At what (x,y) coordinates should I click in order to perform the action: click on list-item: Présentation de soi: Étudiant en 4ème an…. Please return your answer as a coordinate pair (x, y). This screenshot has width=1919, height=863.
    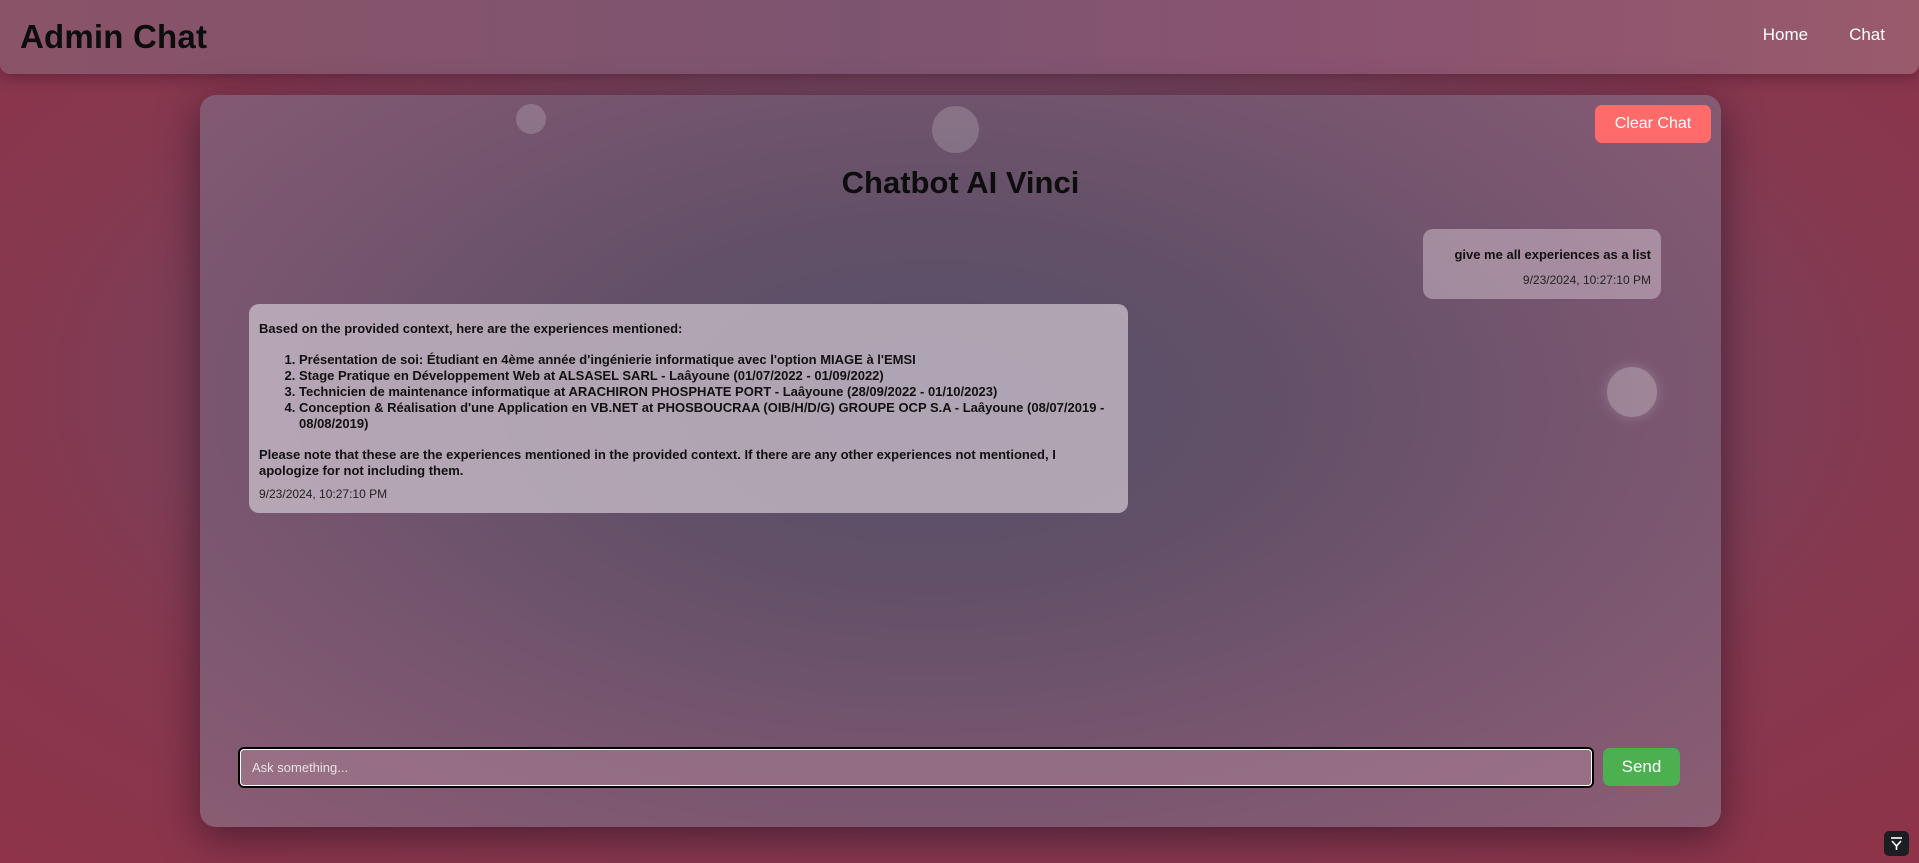
    Looking at the image, I should click on (708, 360).